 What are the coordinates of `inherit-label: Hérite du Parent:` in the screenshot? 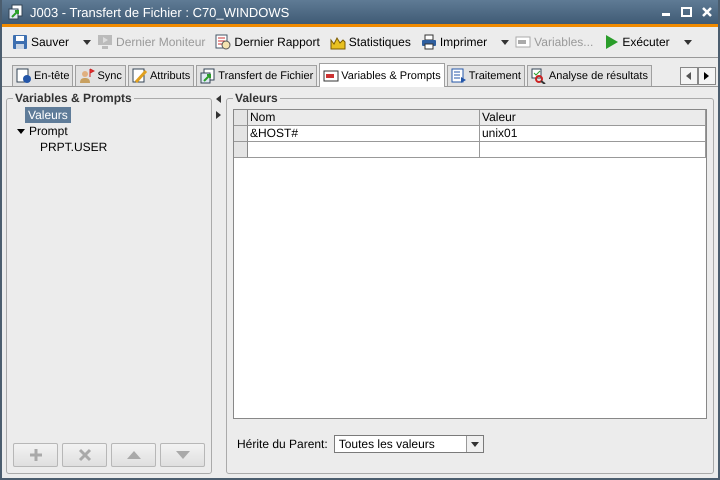 It's located at (282, 444).